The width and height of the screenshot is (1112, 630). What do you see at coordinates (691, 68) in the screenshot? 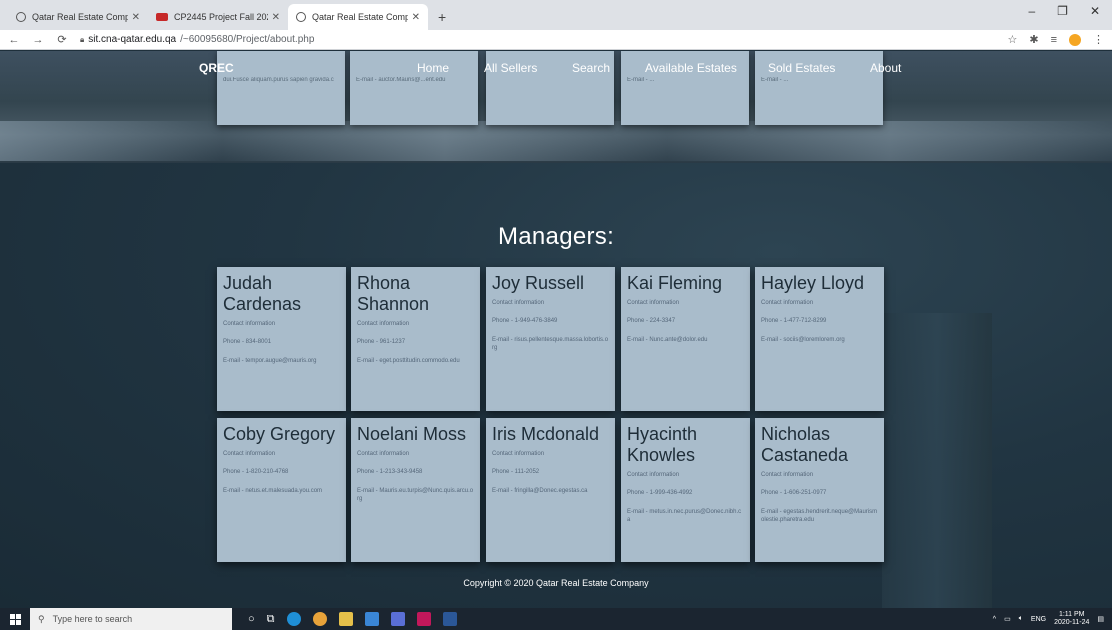
I see `nav-available-estates: Available Estates` at bounding box center [691, 68].